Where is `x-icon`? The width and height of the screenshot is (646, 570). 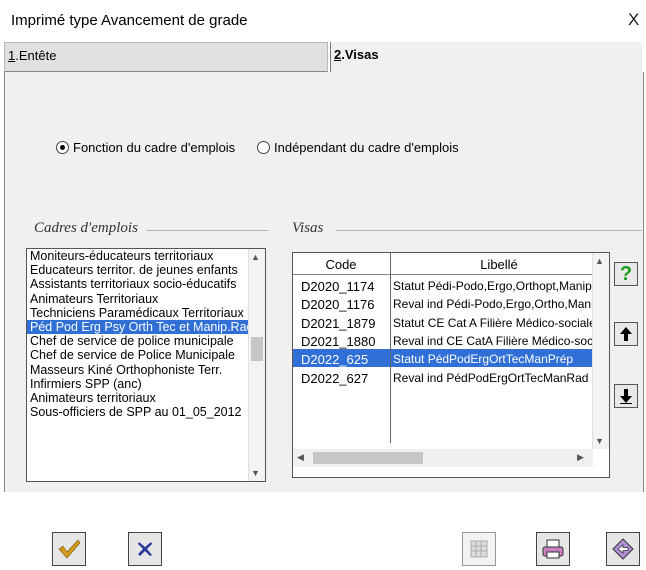 x-icon is located at coordinates (145, 549).